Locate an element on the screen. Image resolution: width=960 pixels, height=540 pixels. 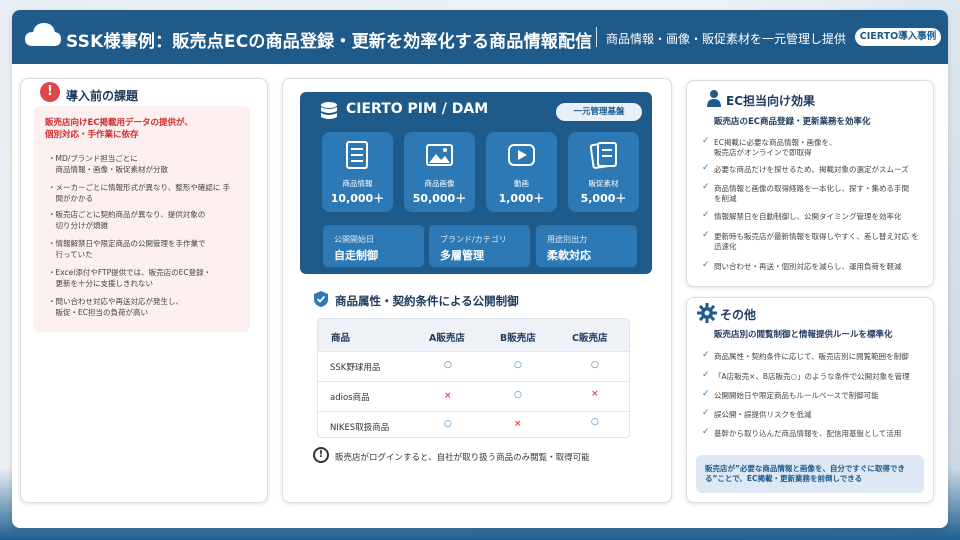
header-divider is located at coordinates (596, 37).